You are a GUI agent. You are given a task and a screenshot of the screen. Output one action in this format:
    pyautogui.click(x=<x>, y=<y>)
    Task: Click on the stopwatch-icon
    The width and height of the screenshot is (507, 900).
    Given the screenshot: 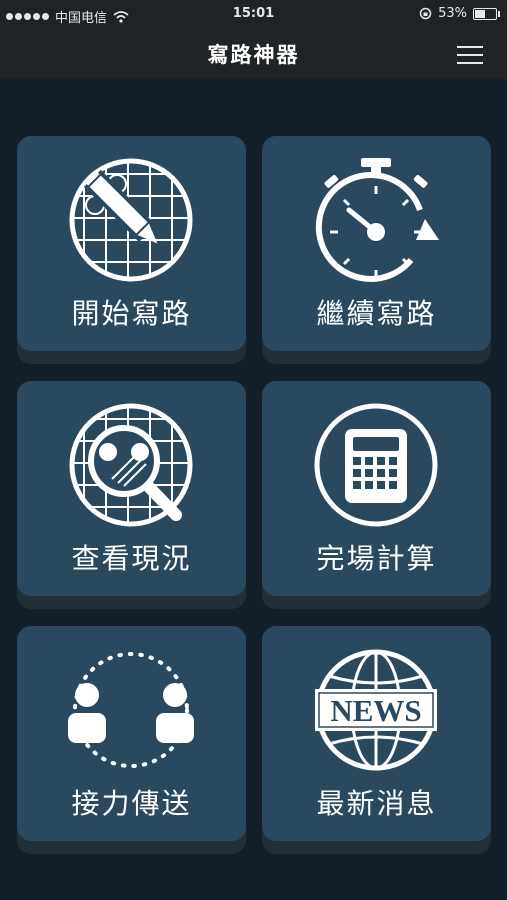 What is the action you would take?
    pyautogui.click(x=377, y=220)
    